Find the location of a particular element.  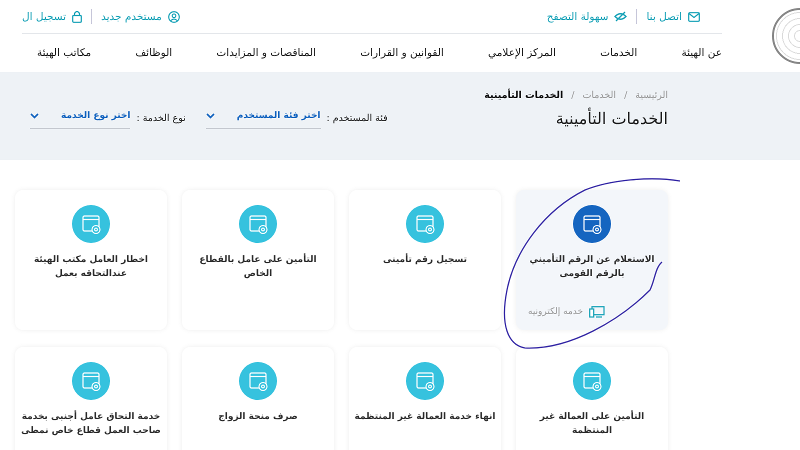

filter-dropdown: اختر فئة المستخدم is located at coordinates (263, 118).